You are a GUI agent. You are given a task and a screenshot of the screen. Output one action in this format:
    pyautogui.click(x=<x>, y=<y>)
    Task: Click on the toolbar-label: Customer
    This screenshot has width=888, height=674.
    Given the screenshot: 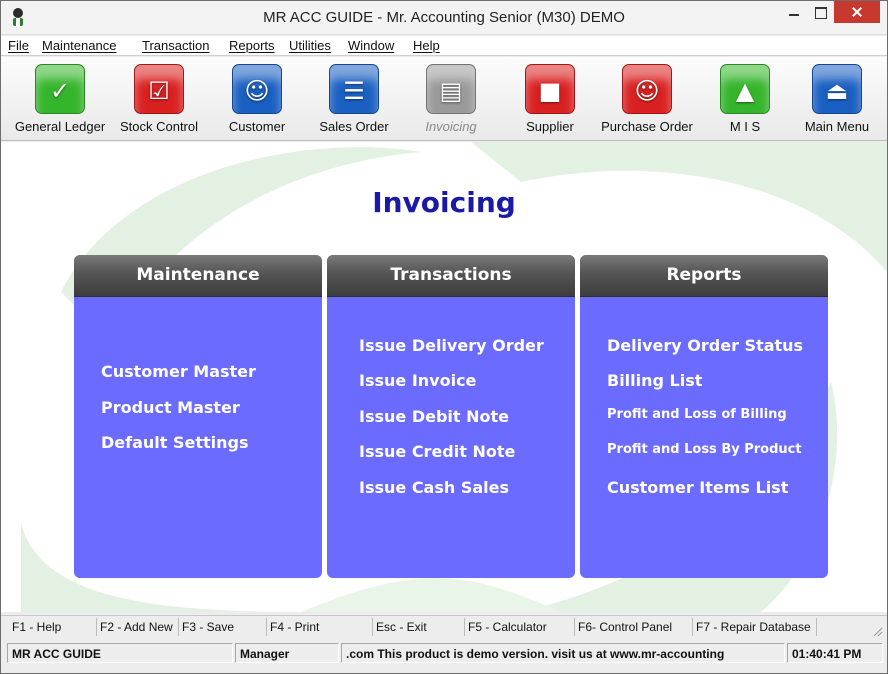 What is the action you would take?
    pyautogui.click(x=257, y=126)
    